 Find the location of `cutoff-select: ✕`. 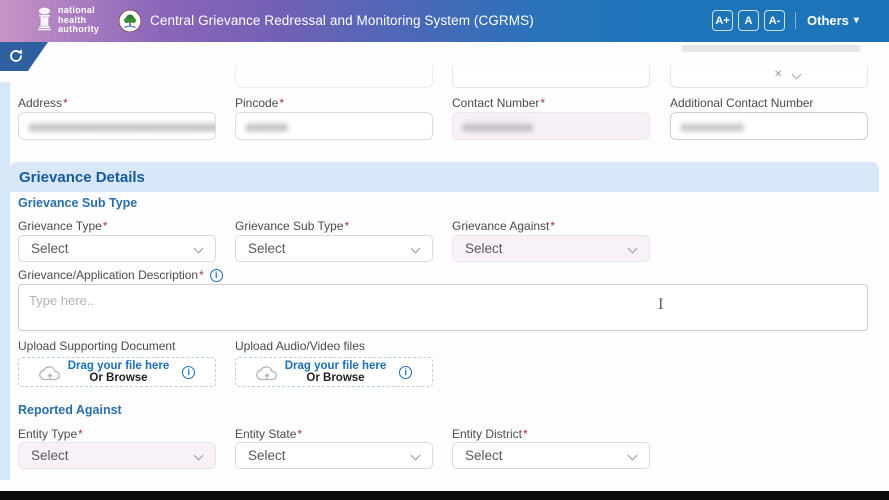

cutoff-select: ✕ is located at coordinates (769, 77).